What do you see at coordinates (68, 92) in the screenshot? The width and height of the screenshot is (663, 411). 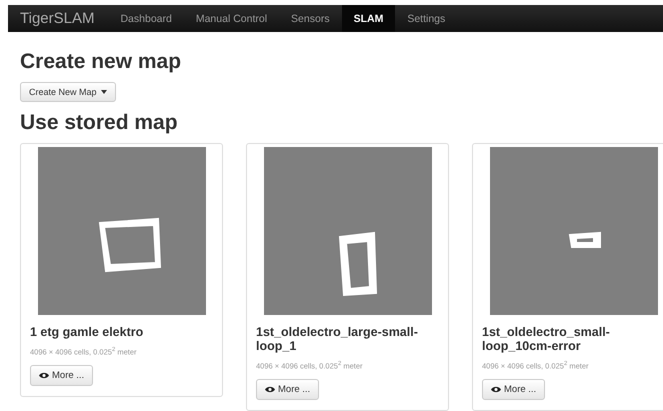 I see `create-map-dropdown: Create New Map` at bounding box center [68, 92].